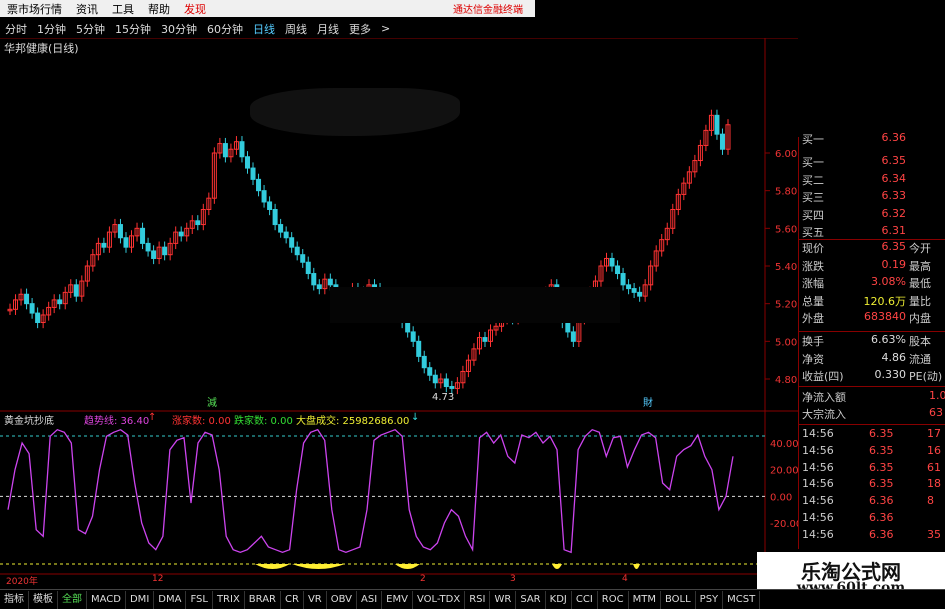 The image size is (945, 609). I want to click on tick-row: 14:56 6.35 17, so click(872, 435).